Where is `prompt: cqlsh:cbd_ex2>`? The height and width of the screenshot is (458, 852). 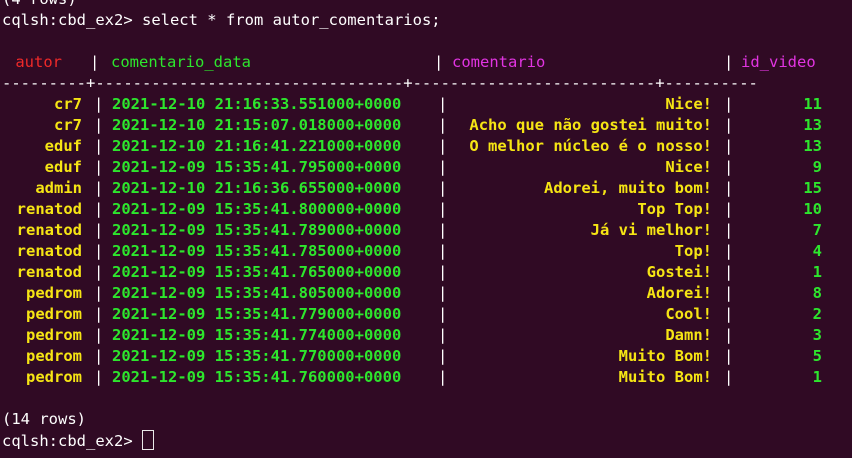
prompt: cqlsh:cbd_ex2> is located at coordinates (72, 441).